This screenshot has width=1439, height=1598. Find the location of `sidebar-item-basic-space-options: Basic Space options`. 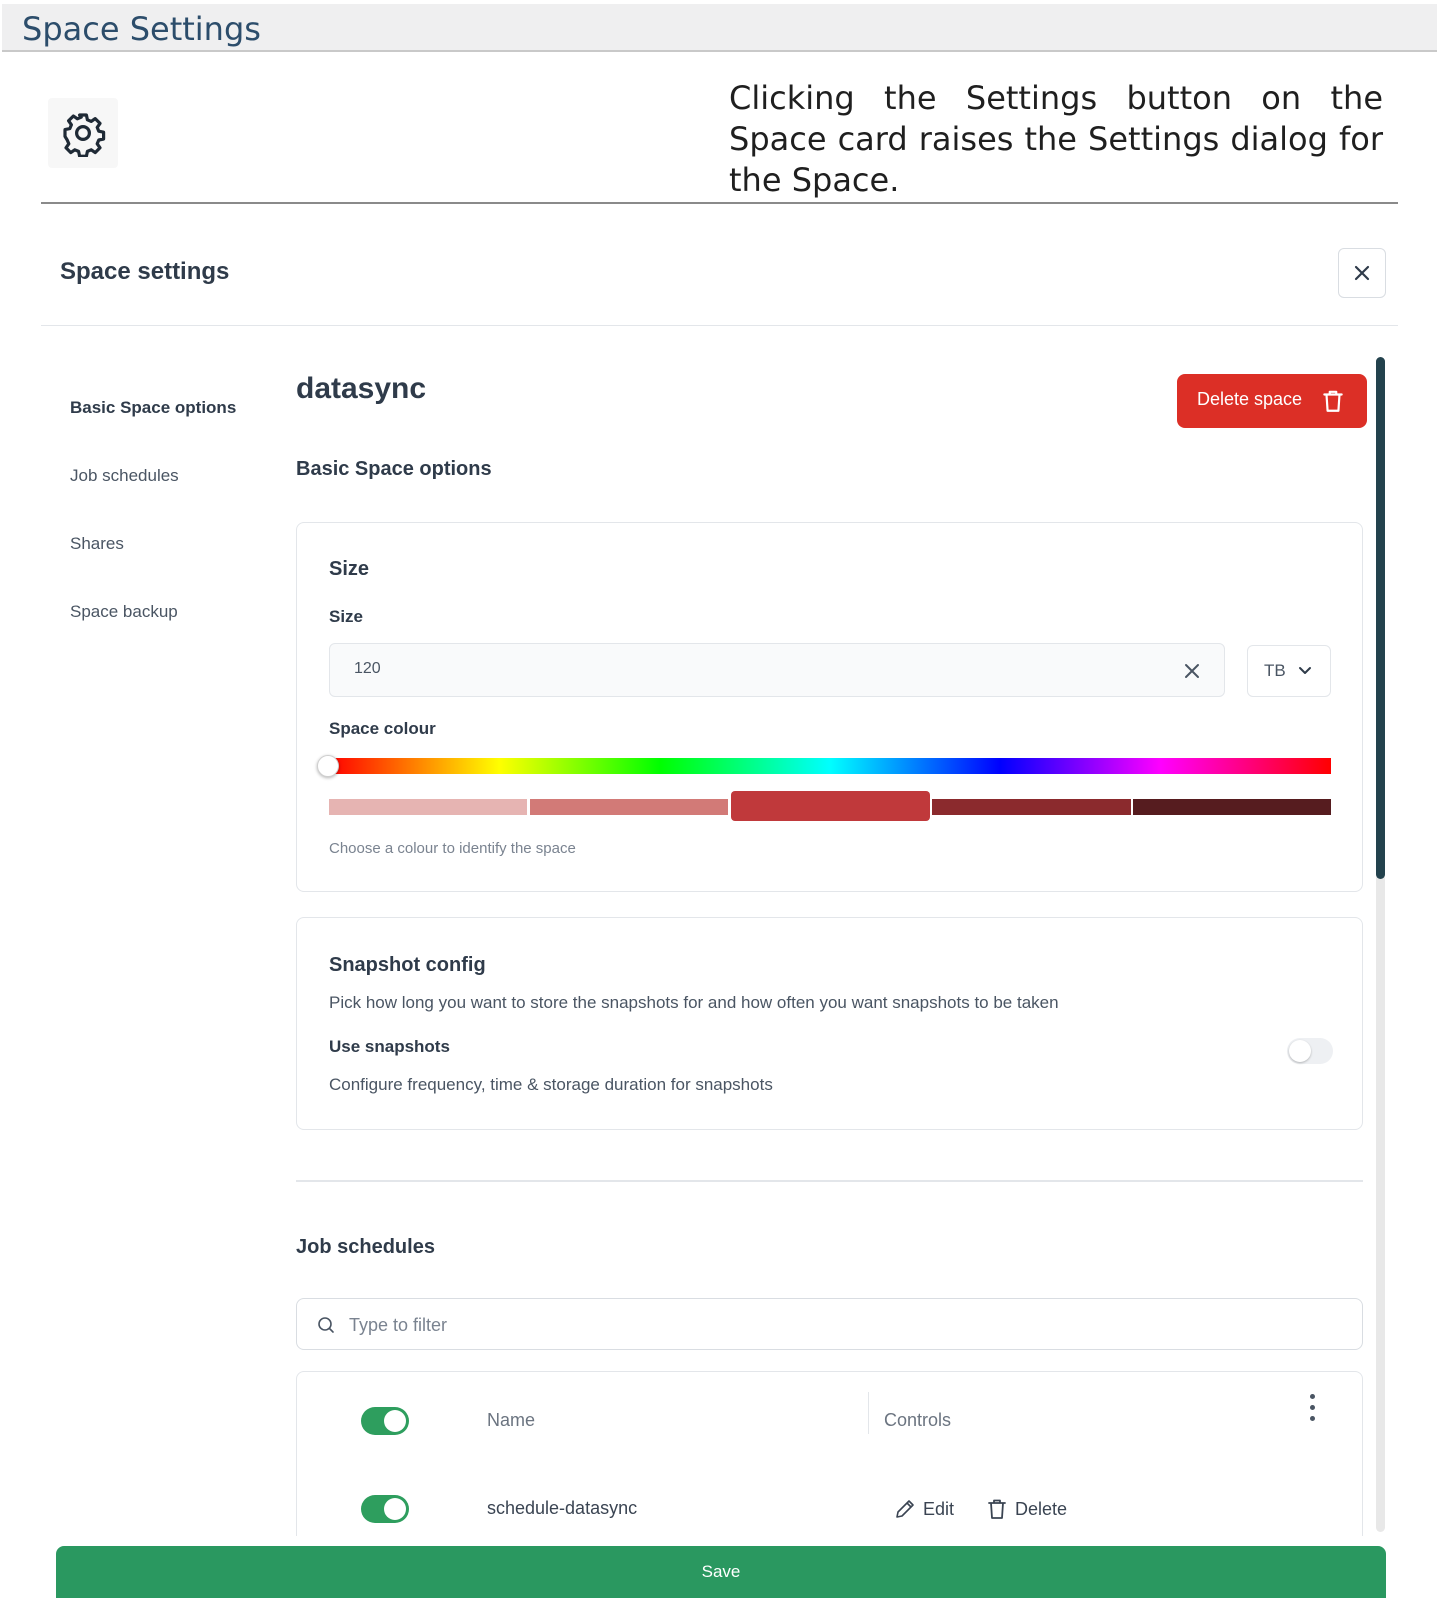

sidebar-item-basic-space-options: Basic Space options is located at coordinates (153, 408).